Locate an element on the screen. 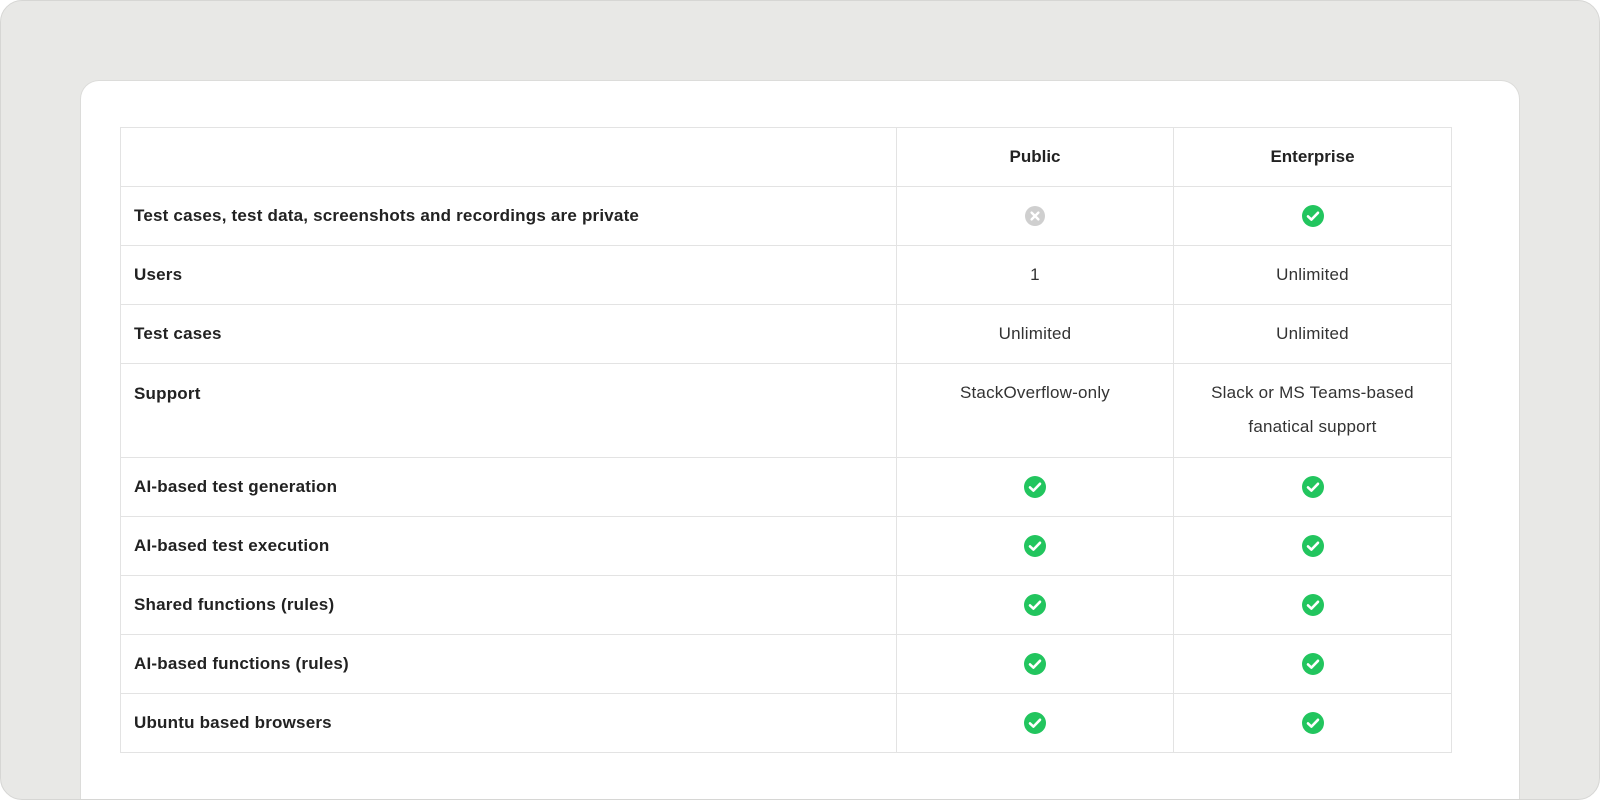 The image size is (1600, 800). table-row: Ubuntu based browsers is located at coordinates (786, 723).